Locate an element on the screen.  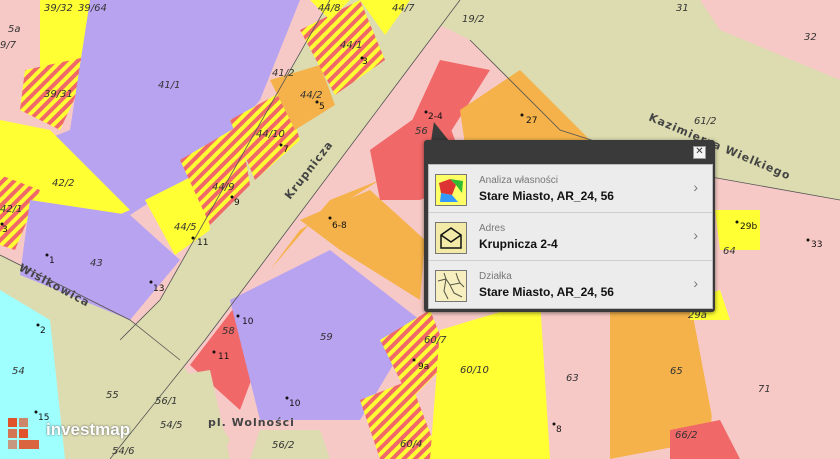
label-58: 58 is located at coordinates (228, 331).